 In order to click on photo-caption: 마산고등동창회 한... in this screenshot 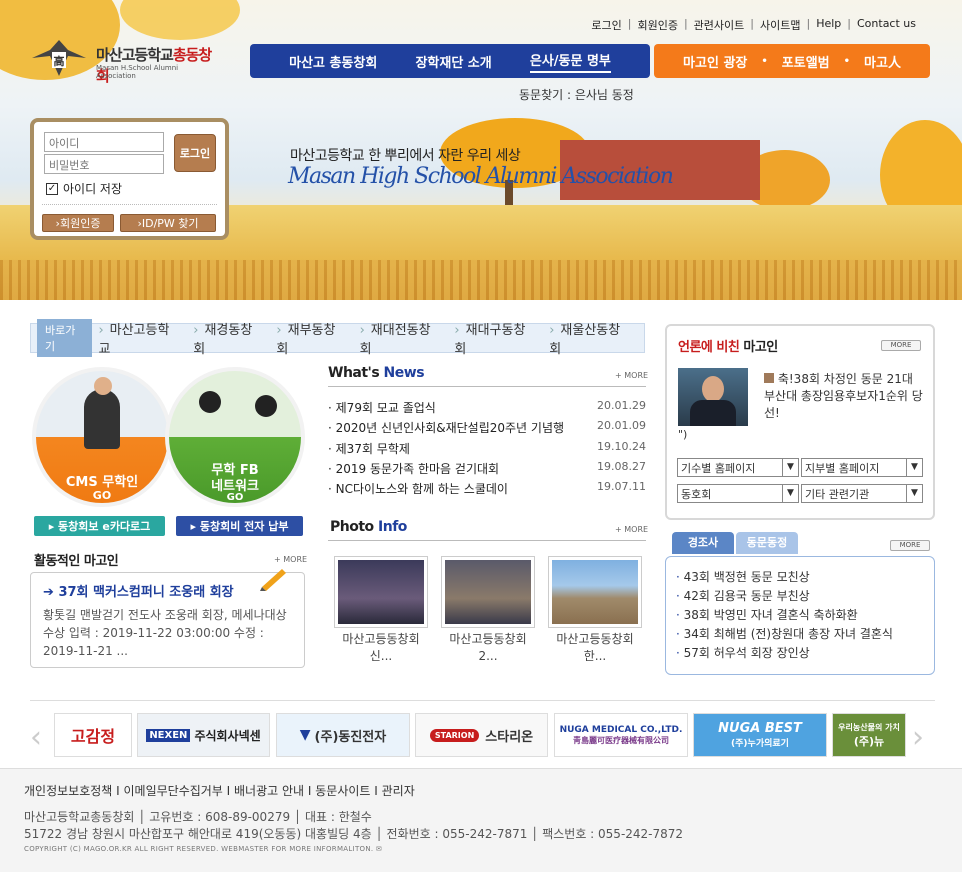, I will do `click(595, 648)`.